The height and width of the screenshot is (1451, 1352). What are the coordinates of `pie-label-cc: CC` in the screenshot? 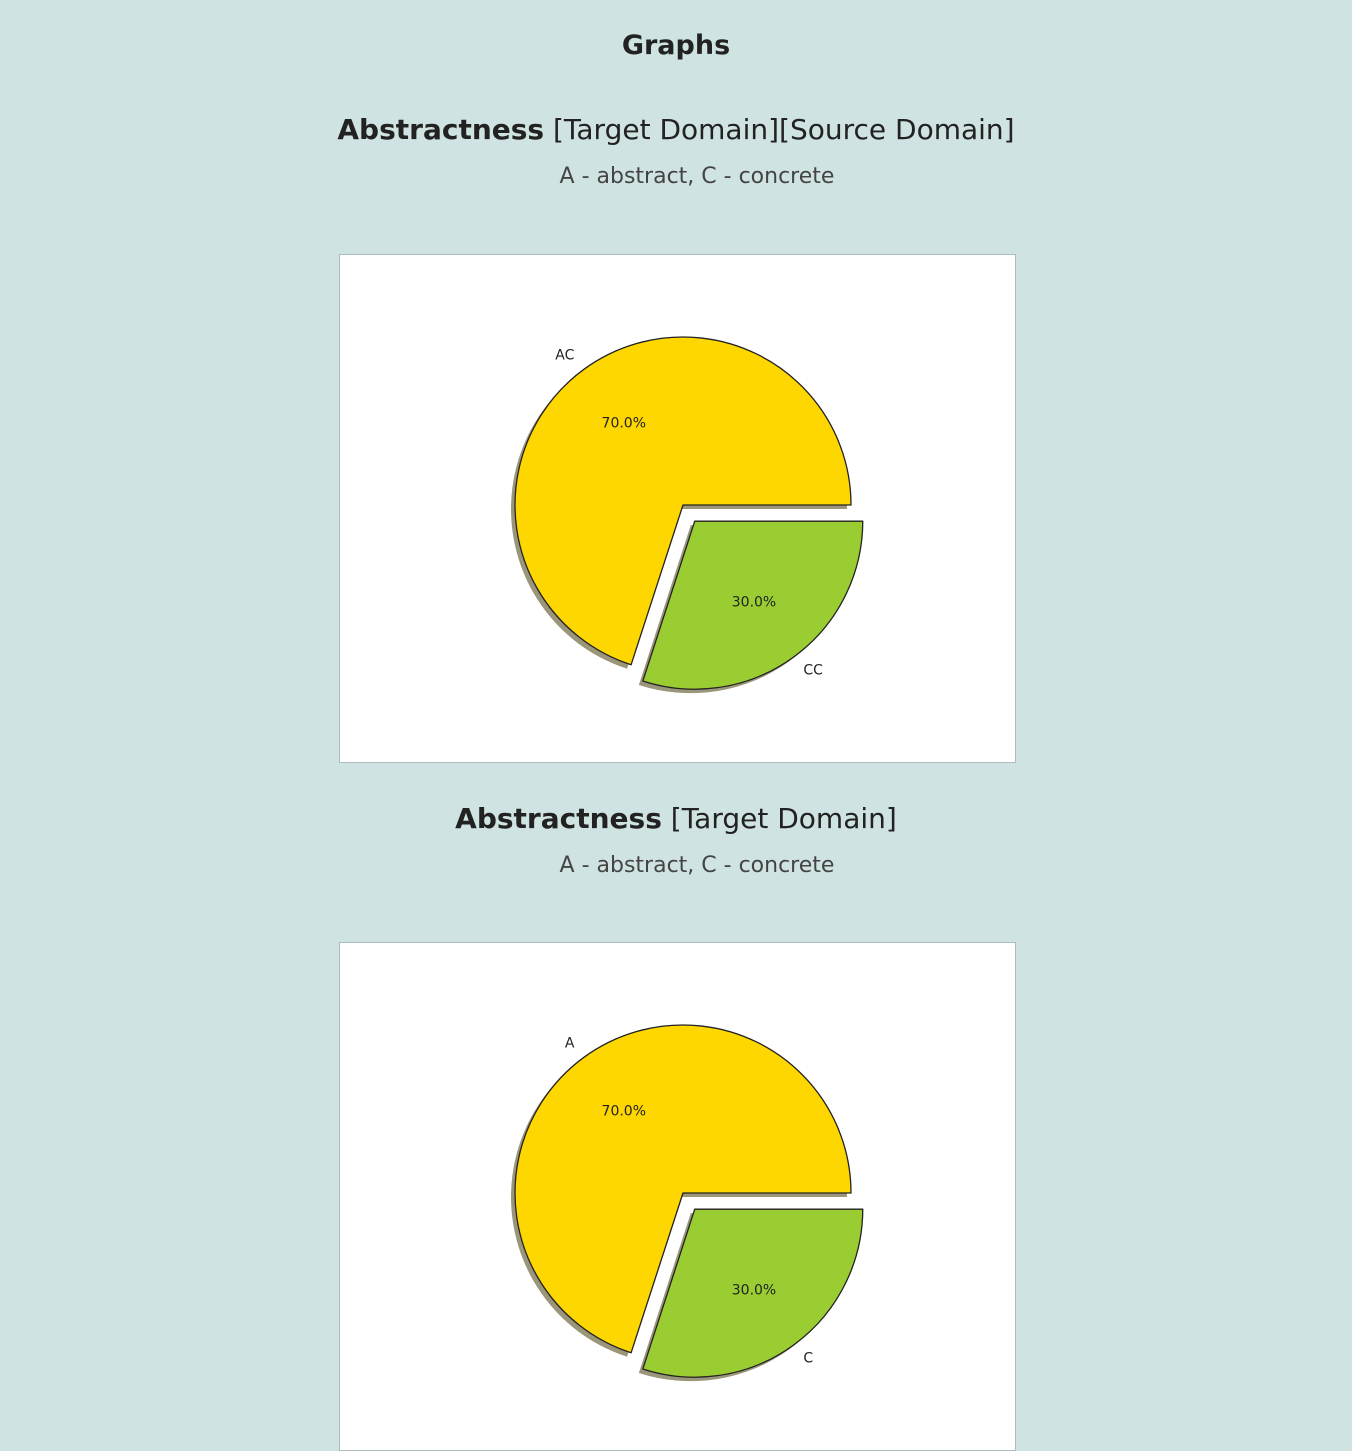 It's located at (813, 671).